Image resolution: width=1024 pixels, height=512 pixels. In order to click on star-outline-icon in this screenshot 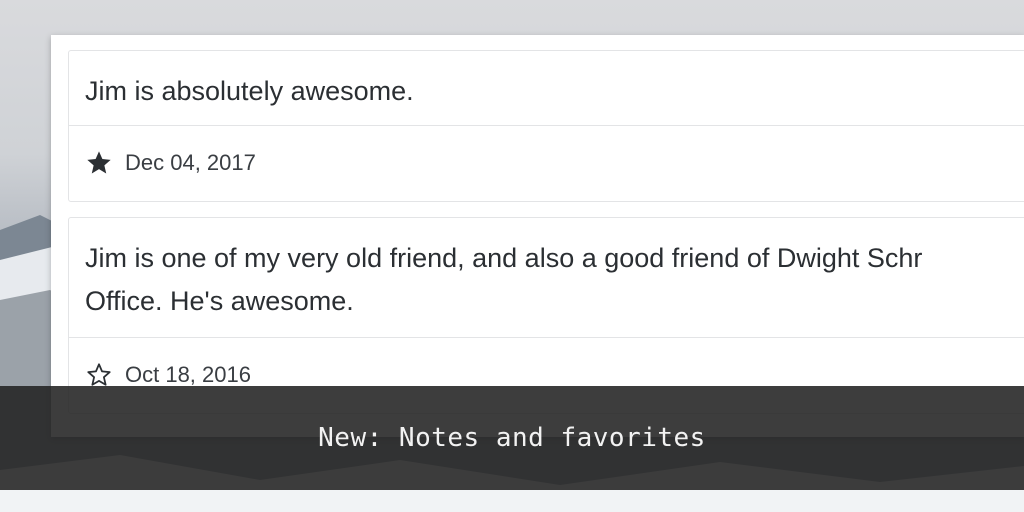, I will do `click(99, 375)`.